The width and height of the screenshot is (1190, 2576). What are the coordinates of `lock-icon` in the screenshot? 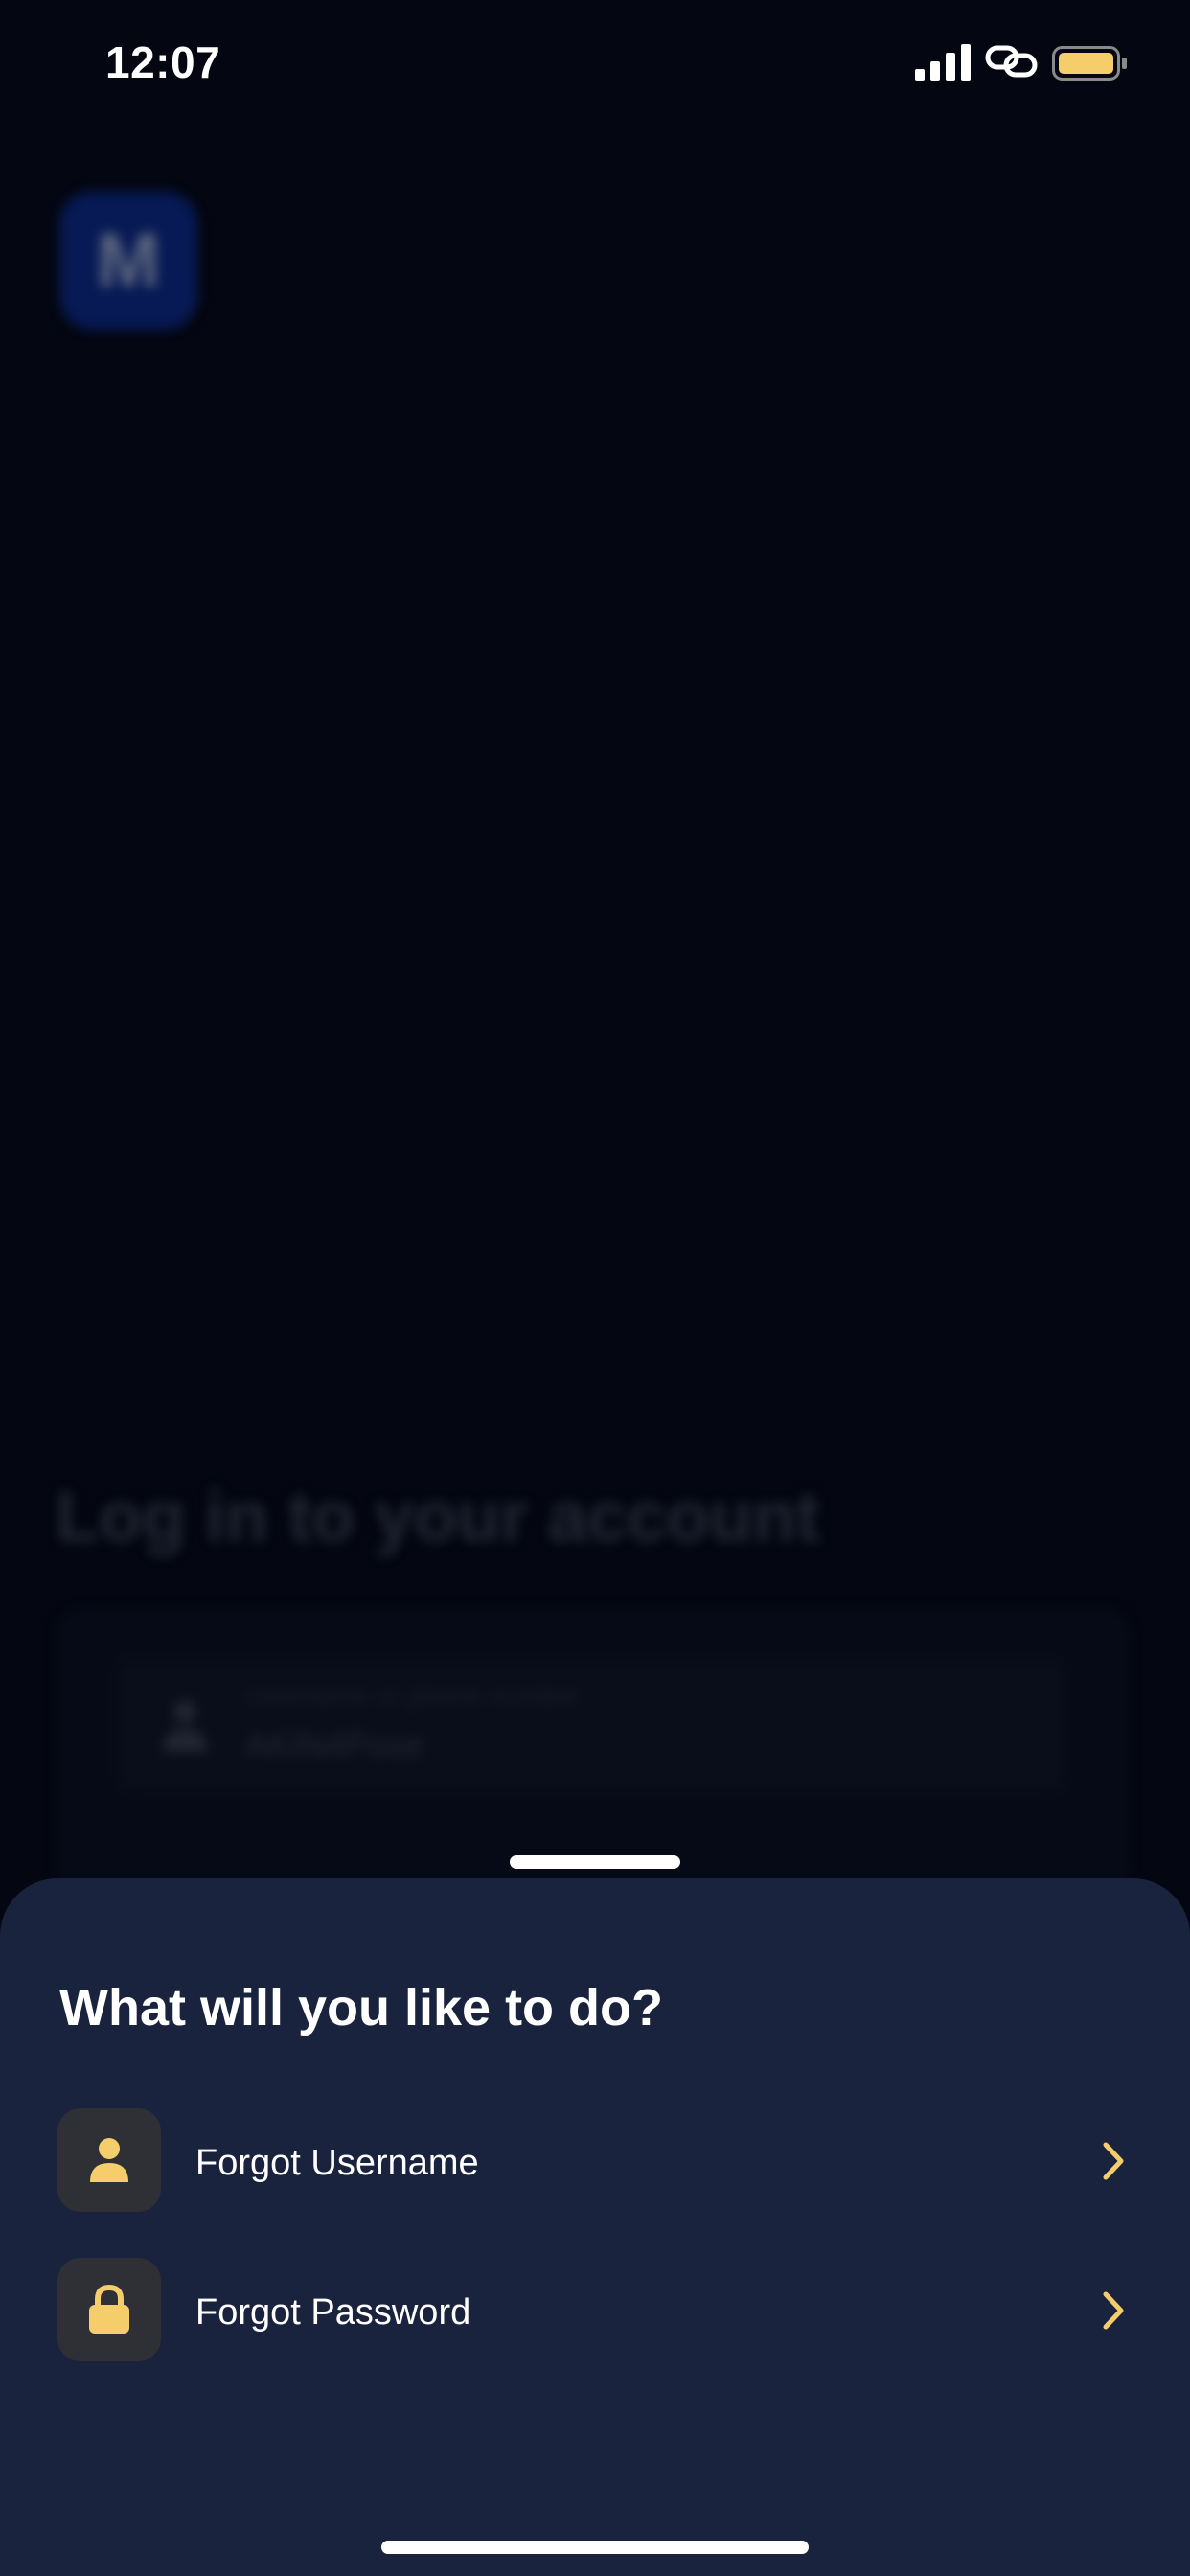 It's located at (109, 2309).